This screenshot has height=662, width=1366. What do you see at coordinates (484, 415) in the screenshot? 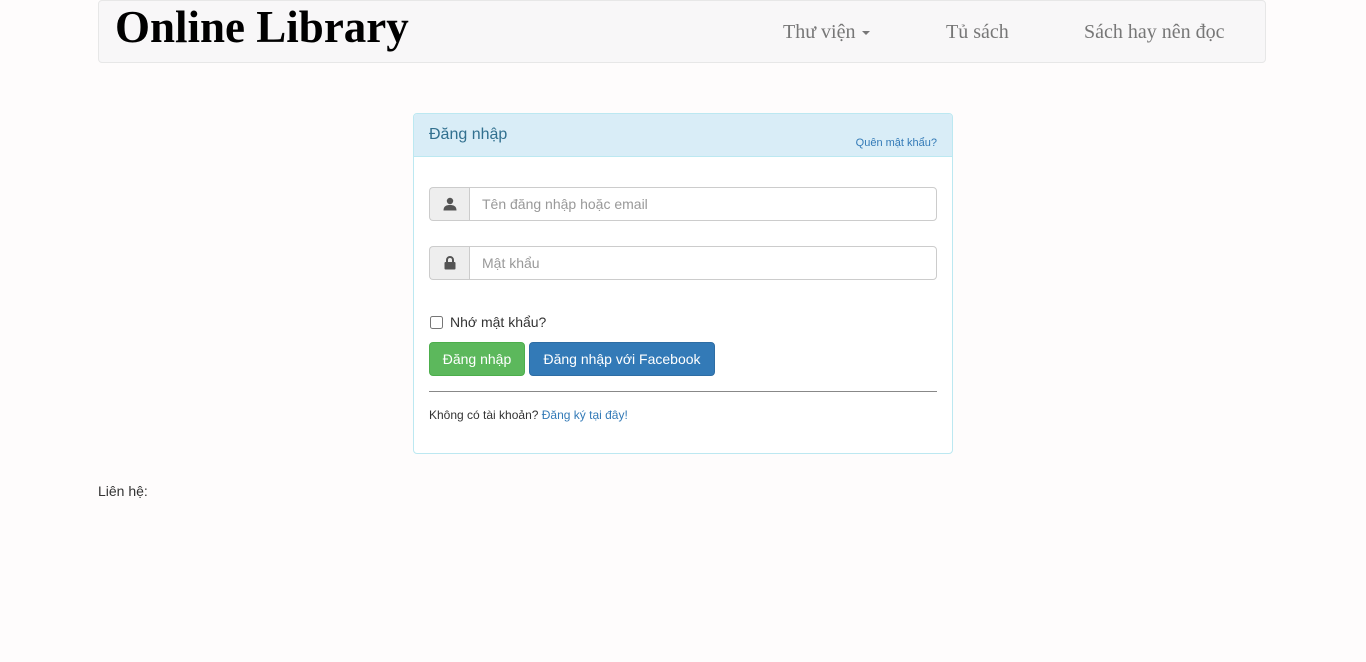
I see `no-account-text: Không có tài khoản?` at bounding box center [484, 415].